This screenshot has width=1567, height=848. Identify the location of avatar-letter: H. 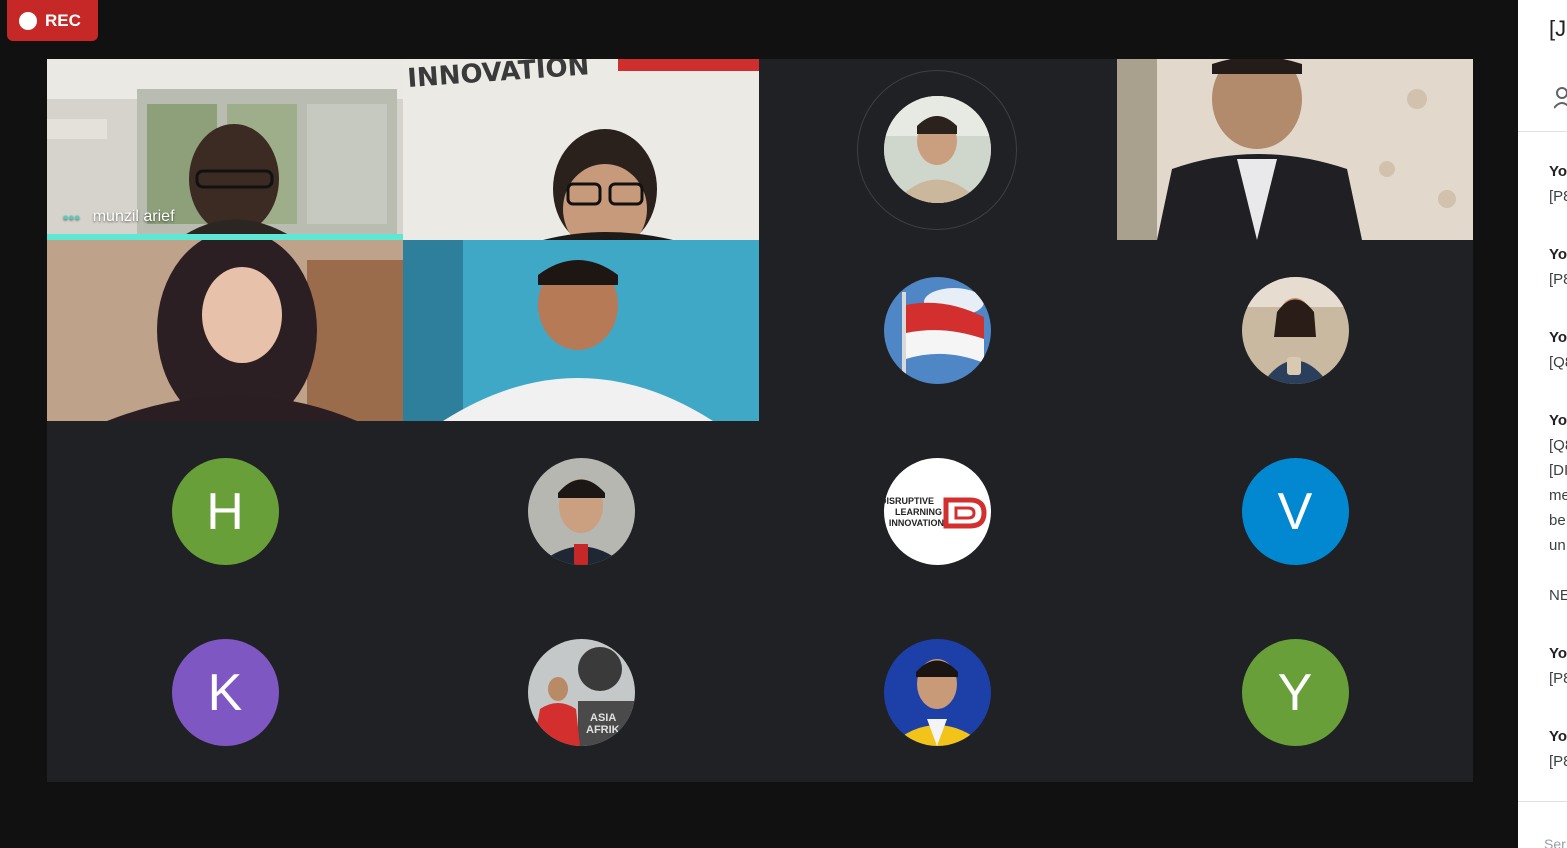
(225, 511).